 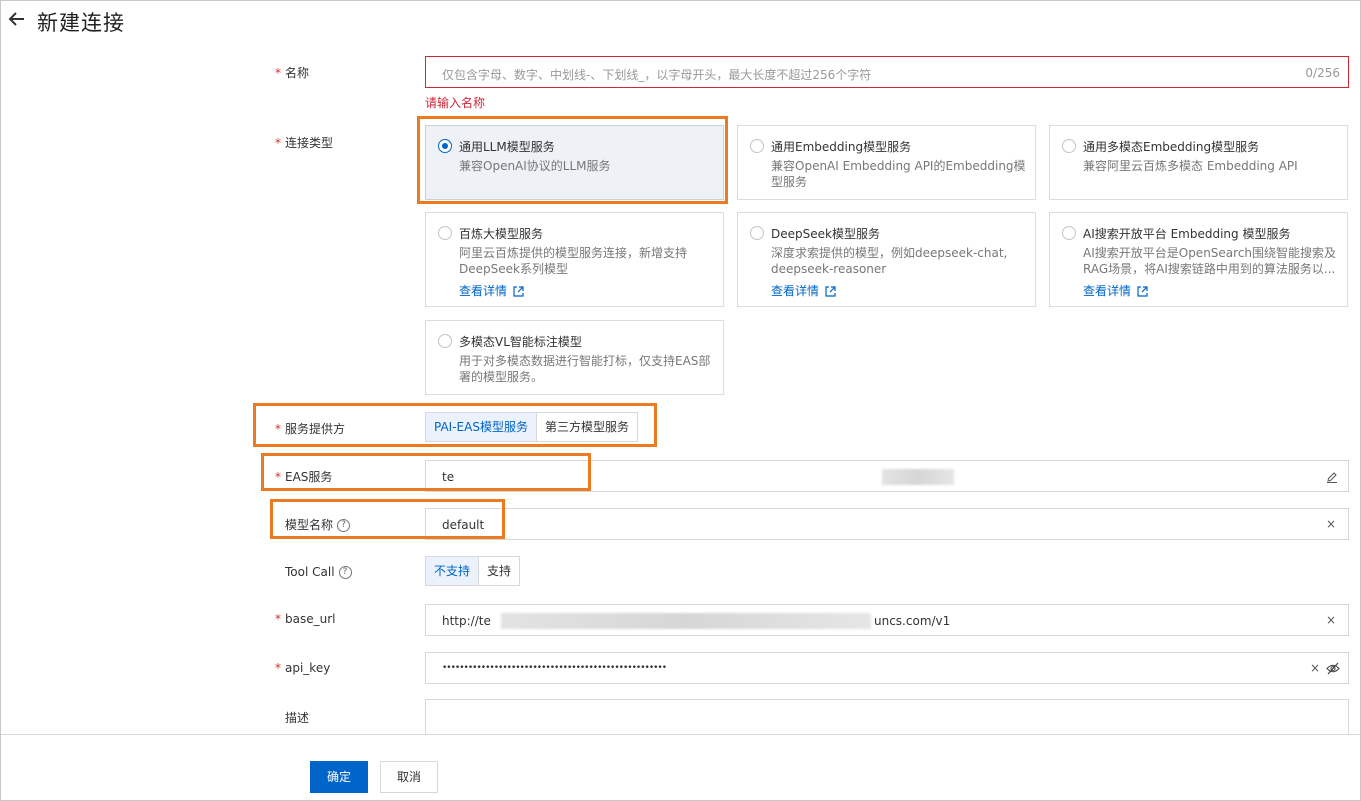 What do you see at coordinates (586, 427) in the screenshot?
I see `provider-option-third-party: 第三方模型服务` at bounding box center [586, 427].